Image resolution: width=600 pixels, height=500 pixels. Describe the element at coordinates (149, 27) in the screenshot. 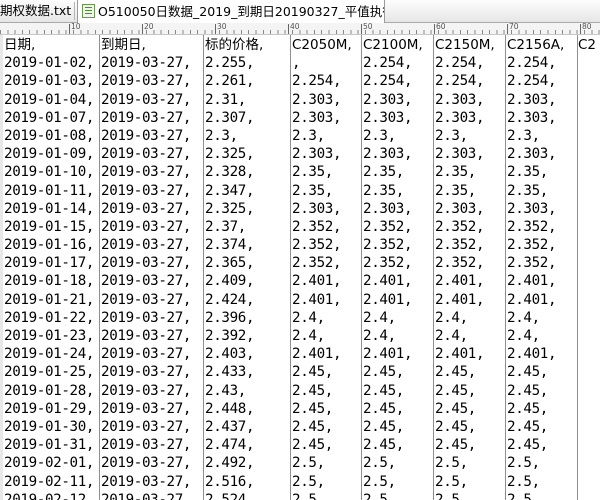

I see `ruler-number: 20` at that location.